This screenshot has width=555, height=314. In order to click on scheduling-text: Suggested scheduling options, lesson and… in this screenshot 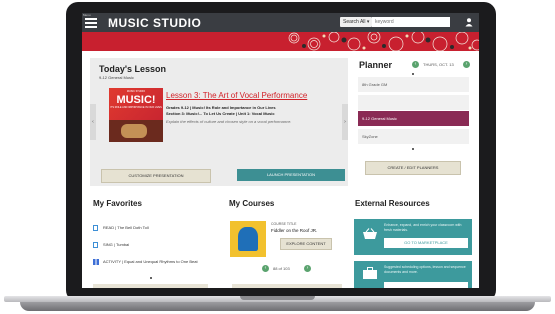, I will do `click(425, 269)`.